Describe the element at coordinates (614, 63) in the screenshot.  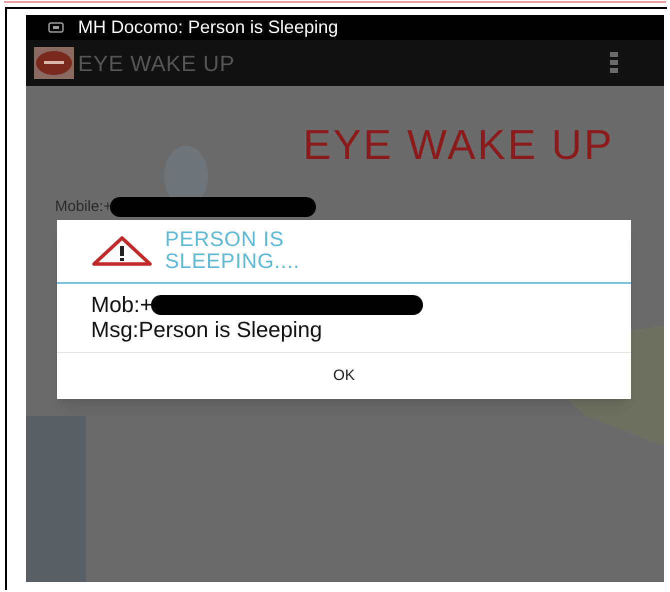
I see `overflow-menu-icon` at that location.